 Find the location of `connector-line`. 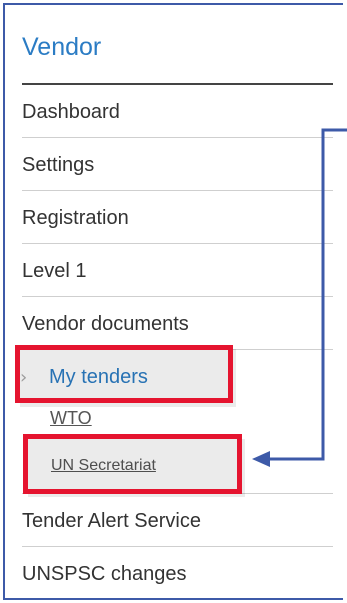

connector-line is located at coordinates (307, 294).